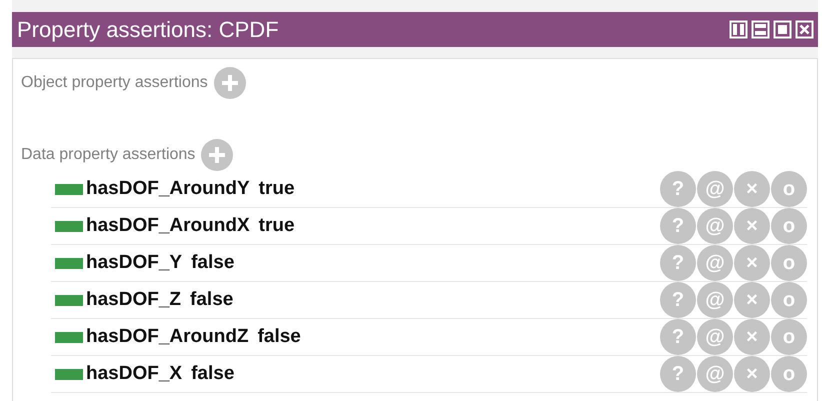 The height and width of the screenshot is (401, 822). I want to click on split-columns-icon, so click(738, 29).